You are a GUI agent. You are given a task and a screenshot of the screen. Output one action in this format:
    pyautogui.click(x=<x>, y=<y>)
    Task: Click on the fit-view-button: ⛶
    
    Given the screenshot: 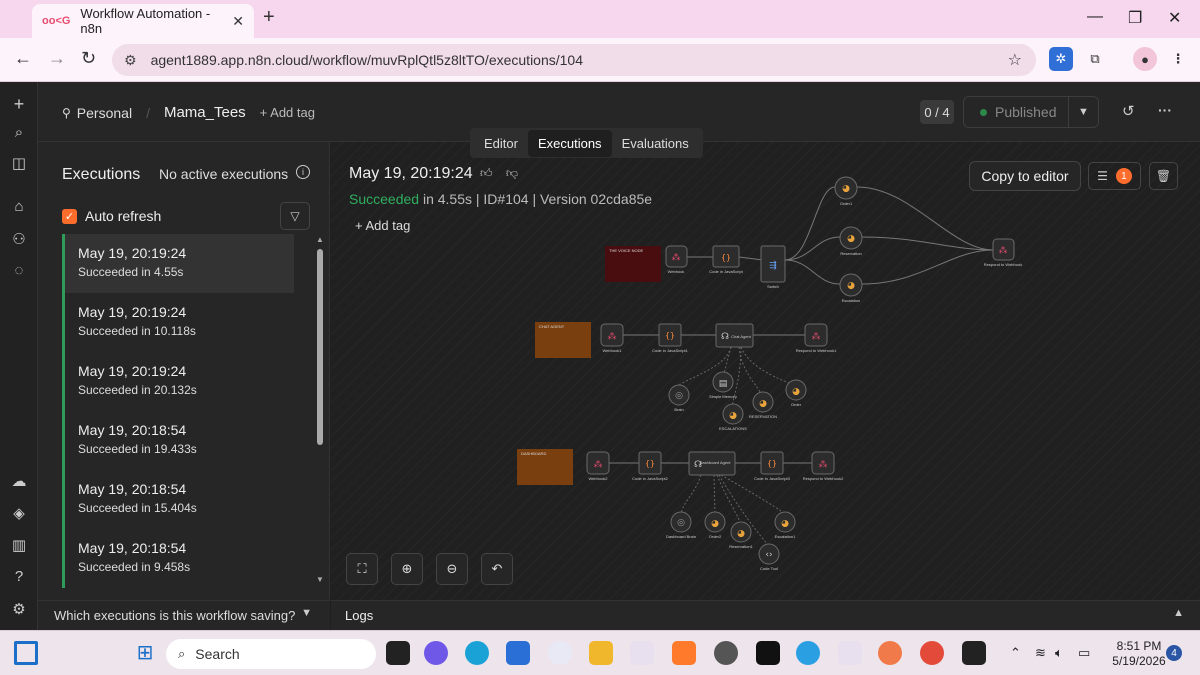 What is the action you would take?
    pyautogui.click(x=362, y=569)
    